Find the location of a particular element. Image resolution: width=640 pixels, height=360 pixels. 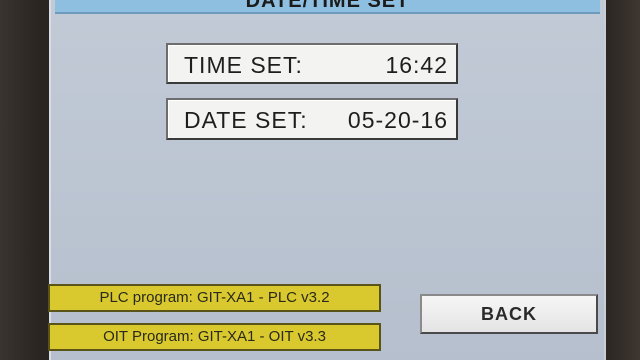

date-set-label: DATE SET: is located at coordinates (246, 120).